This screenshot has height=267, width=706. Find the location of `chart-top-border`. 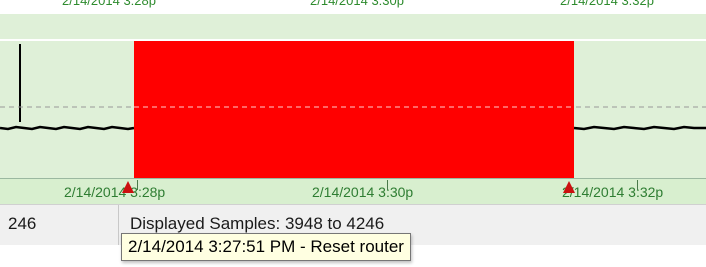

chart-top-border is located at coordinates (353, 40).